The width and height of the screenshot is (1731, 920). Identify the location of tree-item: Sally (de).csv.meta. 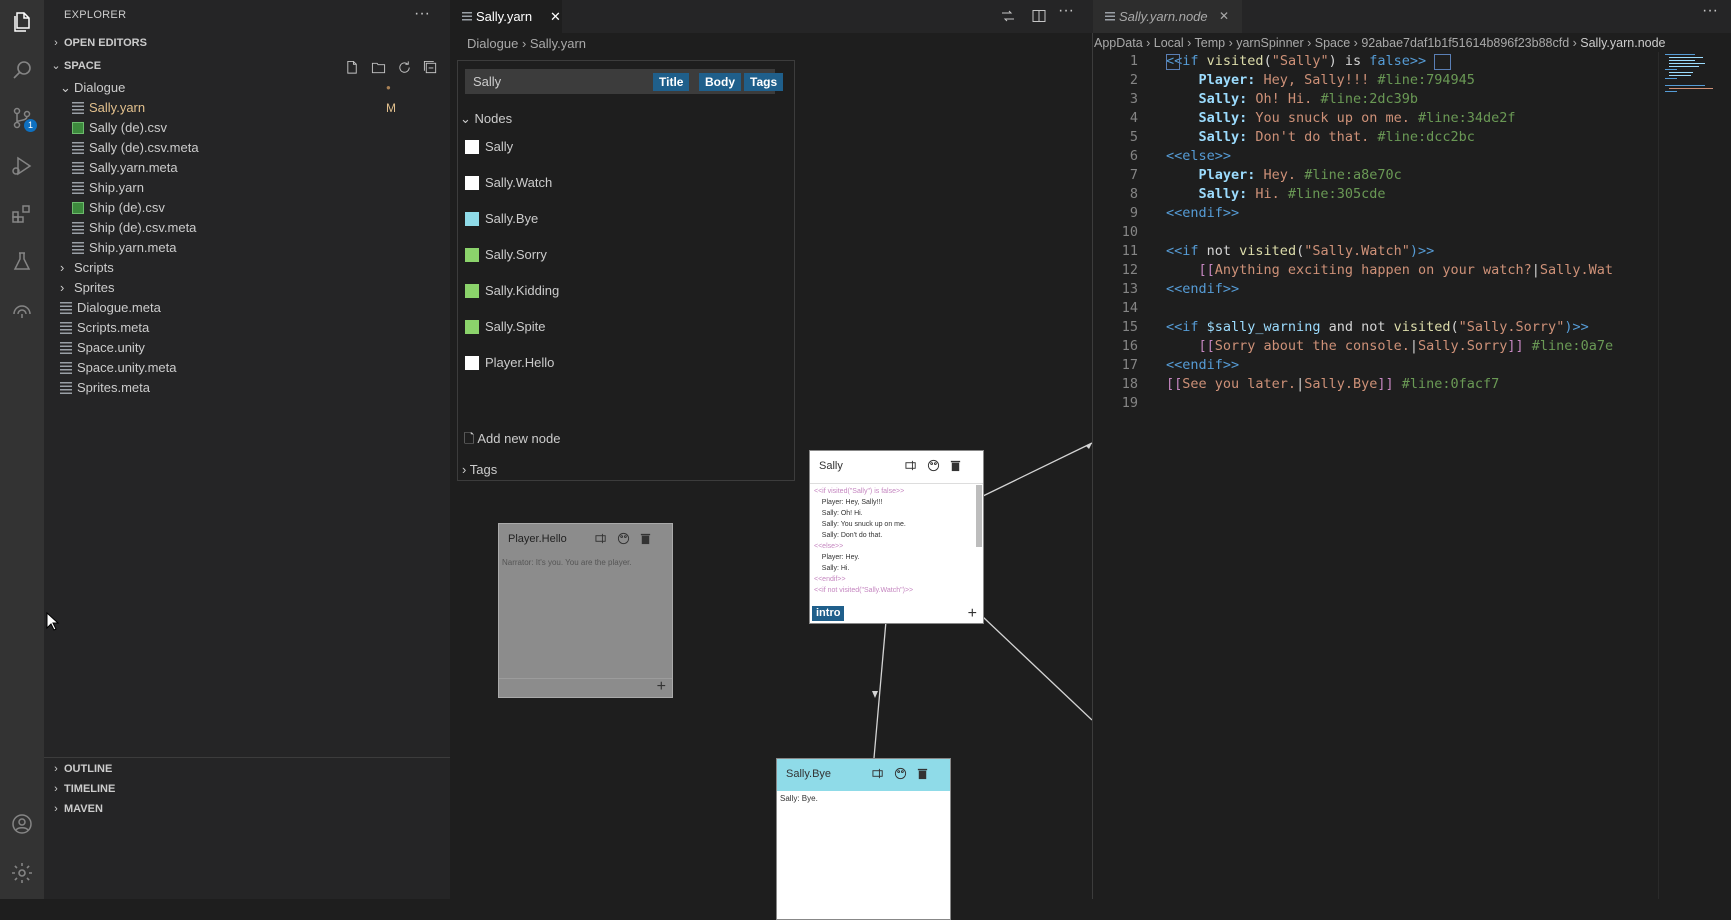
(247, 148).